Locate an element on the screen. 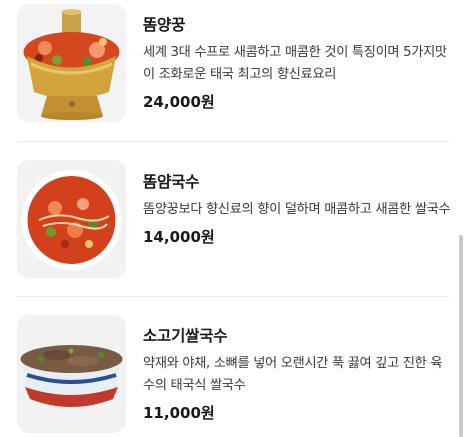 This screenshot has width=466, height=437. scrollbar is located at coordinates (461, 336).